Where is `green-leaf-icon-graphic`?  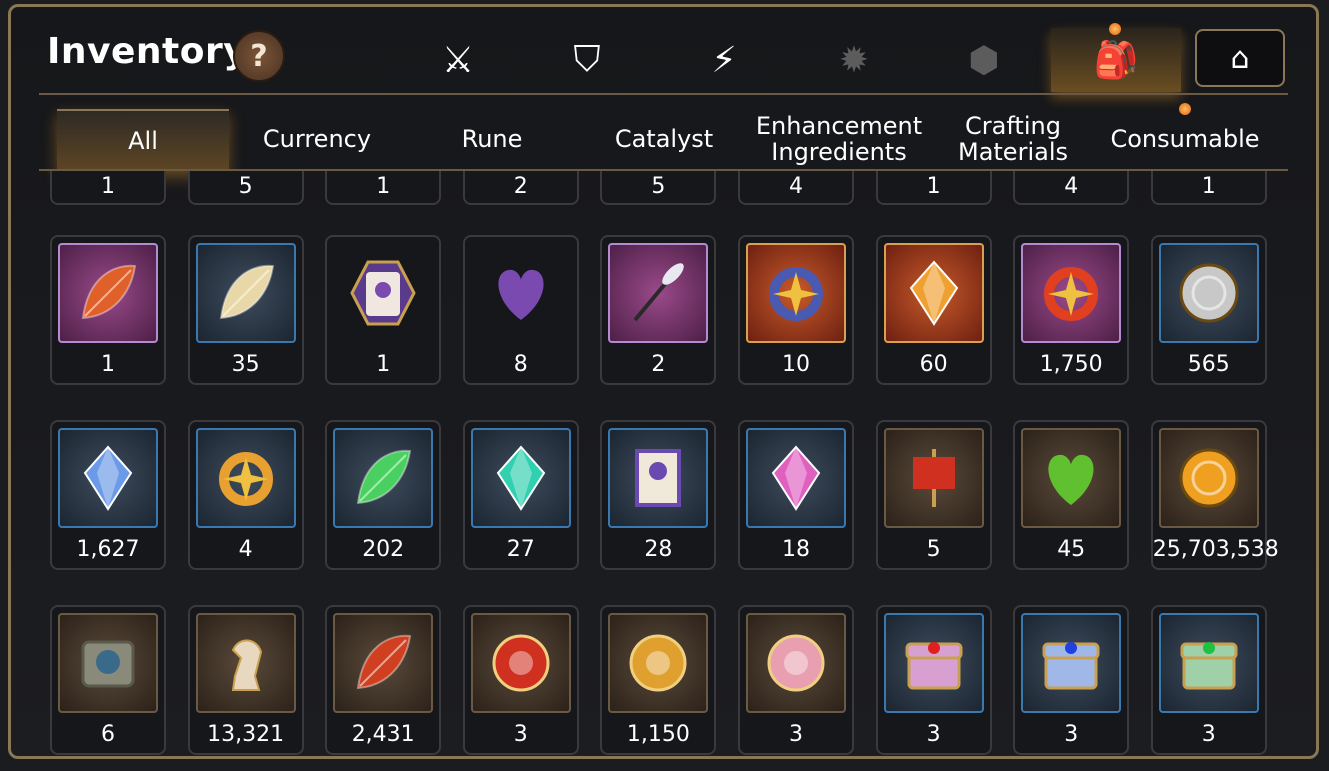 green-leaf-icon-graphic is located at coordinates (384, 477).